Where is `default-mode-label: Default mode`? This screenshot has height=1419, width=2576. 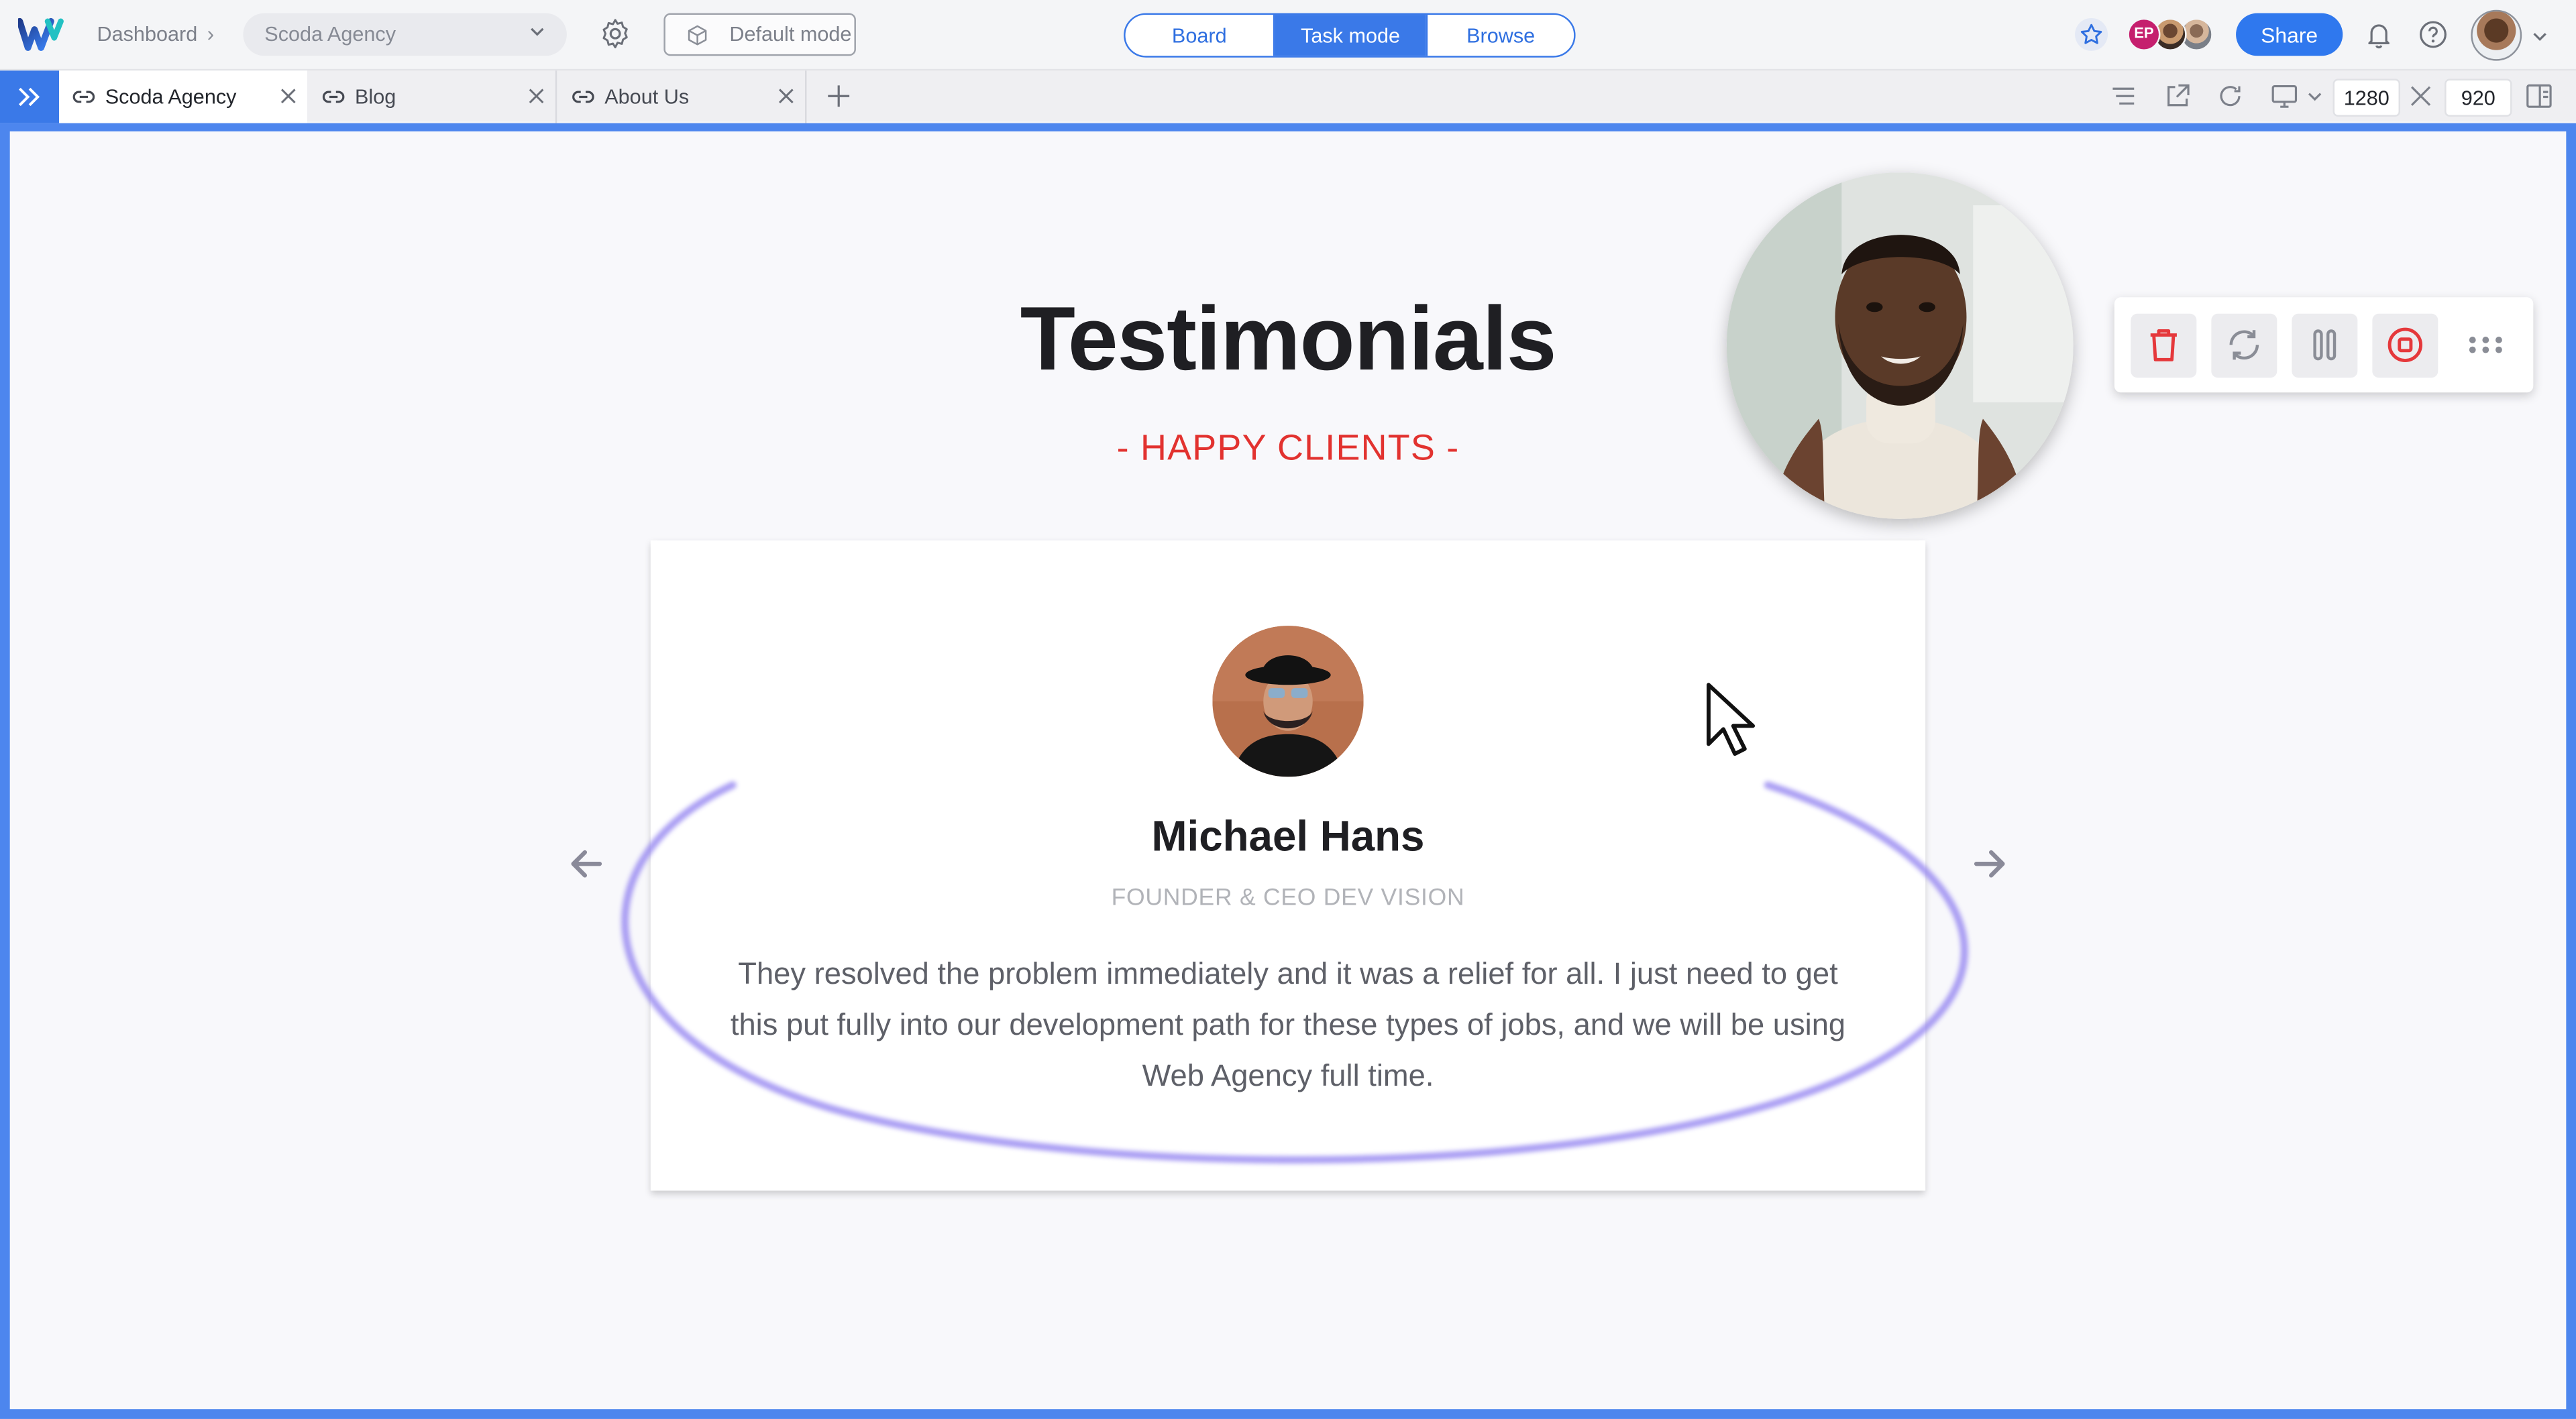
default-mode-label: Default mode is located at coordinates (790, 34).